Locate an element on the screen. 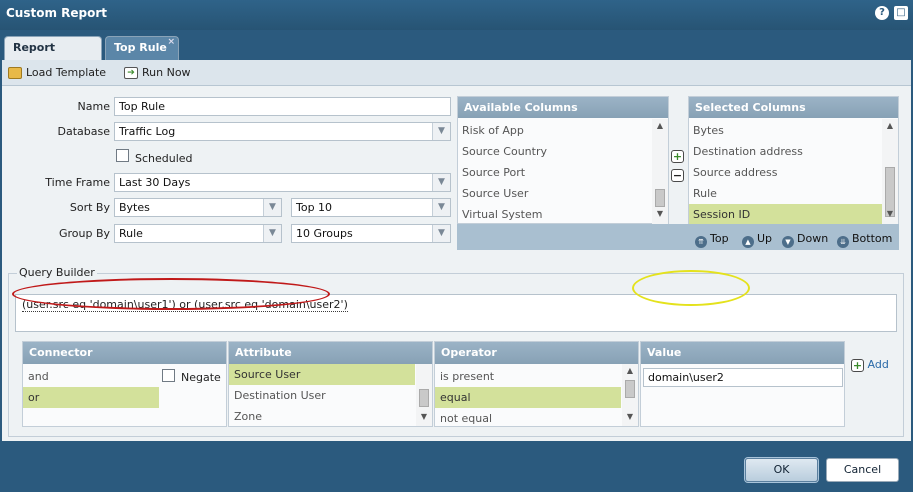 This screenshot has height=492, width=913. move-up-button: ▲ Up is located at coordinates (757, 240).